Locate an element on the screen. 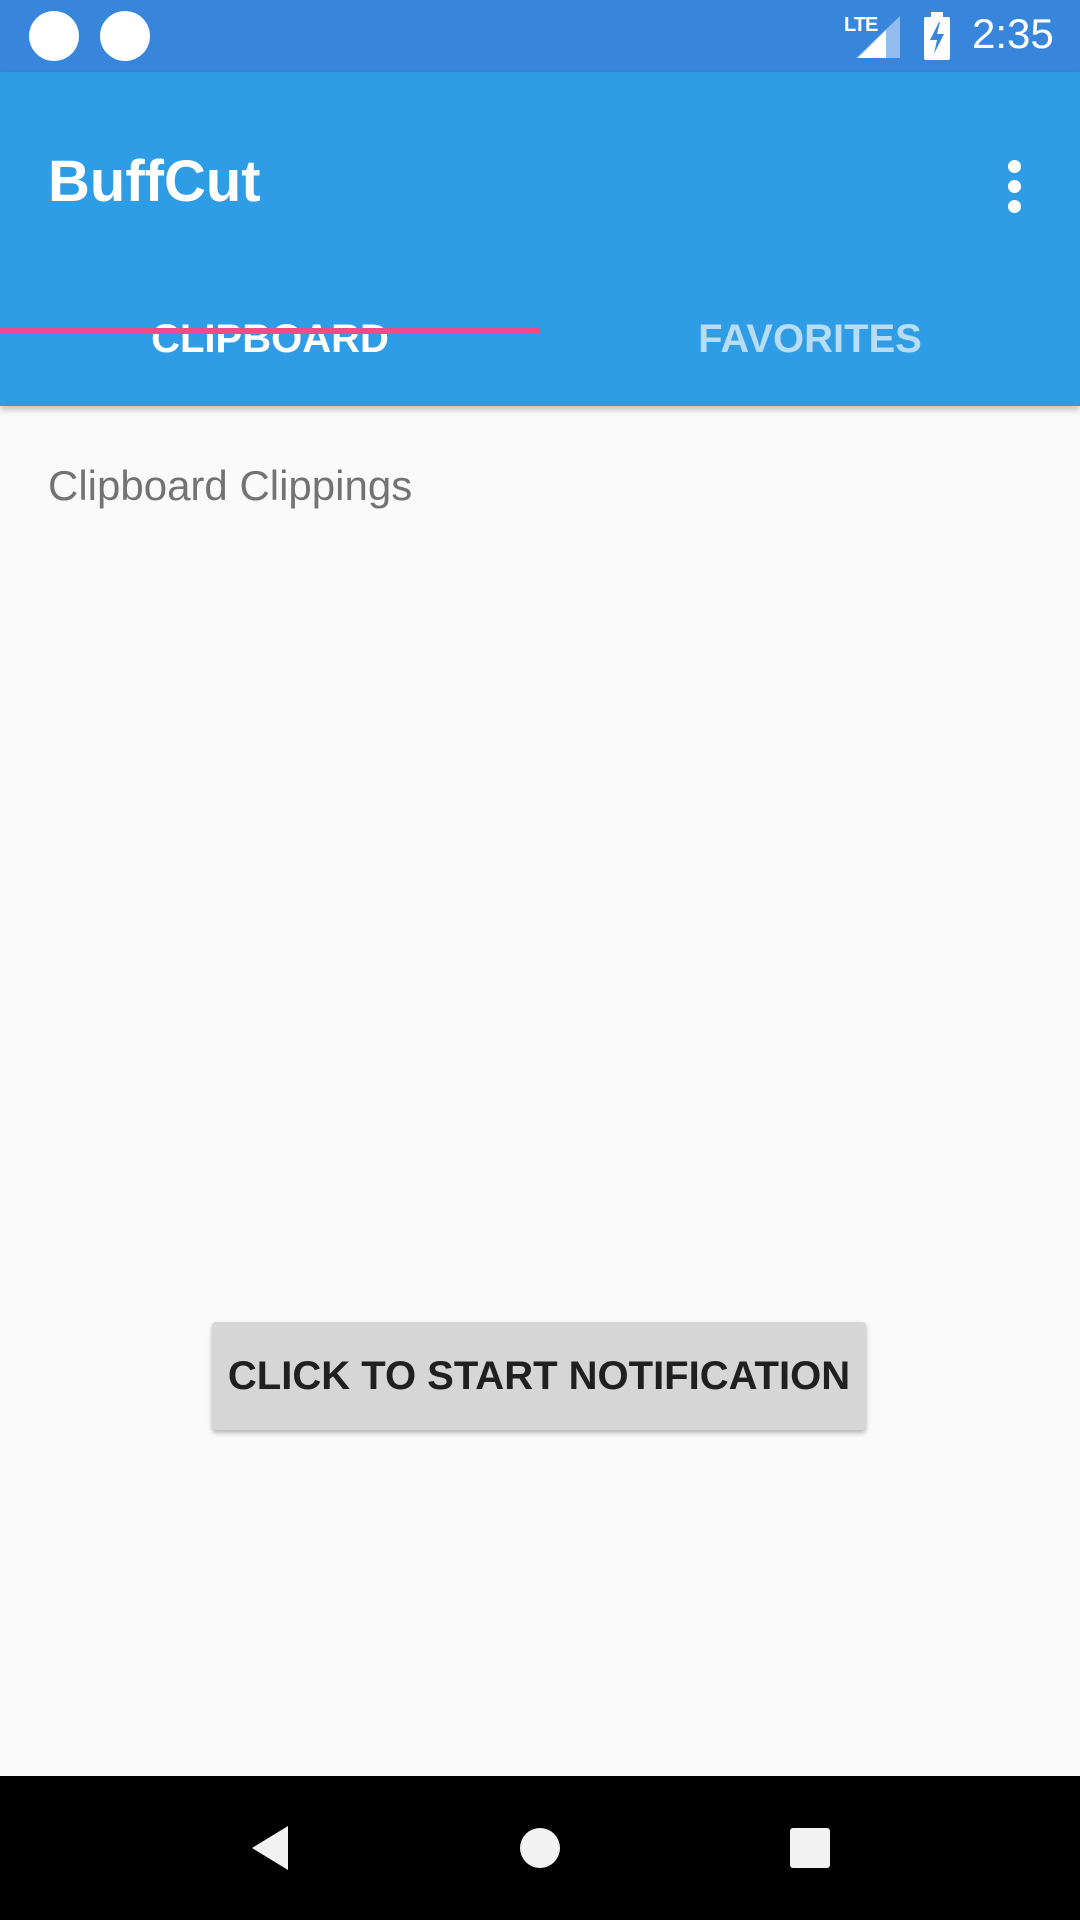 The width and height of the screenshot is (1080, 1920). tab-clipboard: CLIPBOARD is located at coordinates (270, 339).